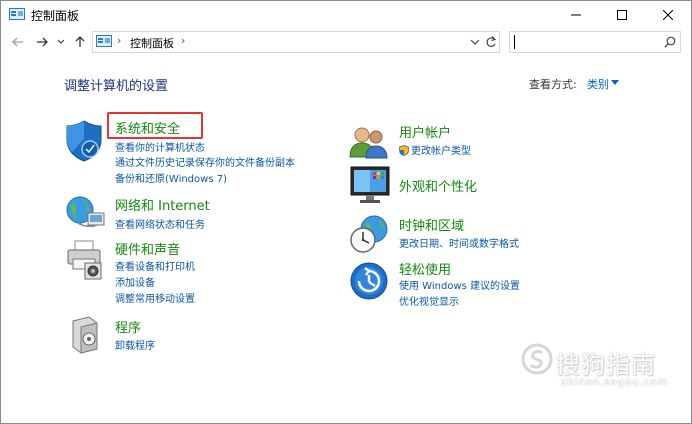 The width and height of the screenshot is (692, 424). I want to click on watermark-text: 搜狗指南, so click(606, 365).